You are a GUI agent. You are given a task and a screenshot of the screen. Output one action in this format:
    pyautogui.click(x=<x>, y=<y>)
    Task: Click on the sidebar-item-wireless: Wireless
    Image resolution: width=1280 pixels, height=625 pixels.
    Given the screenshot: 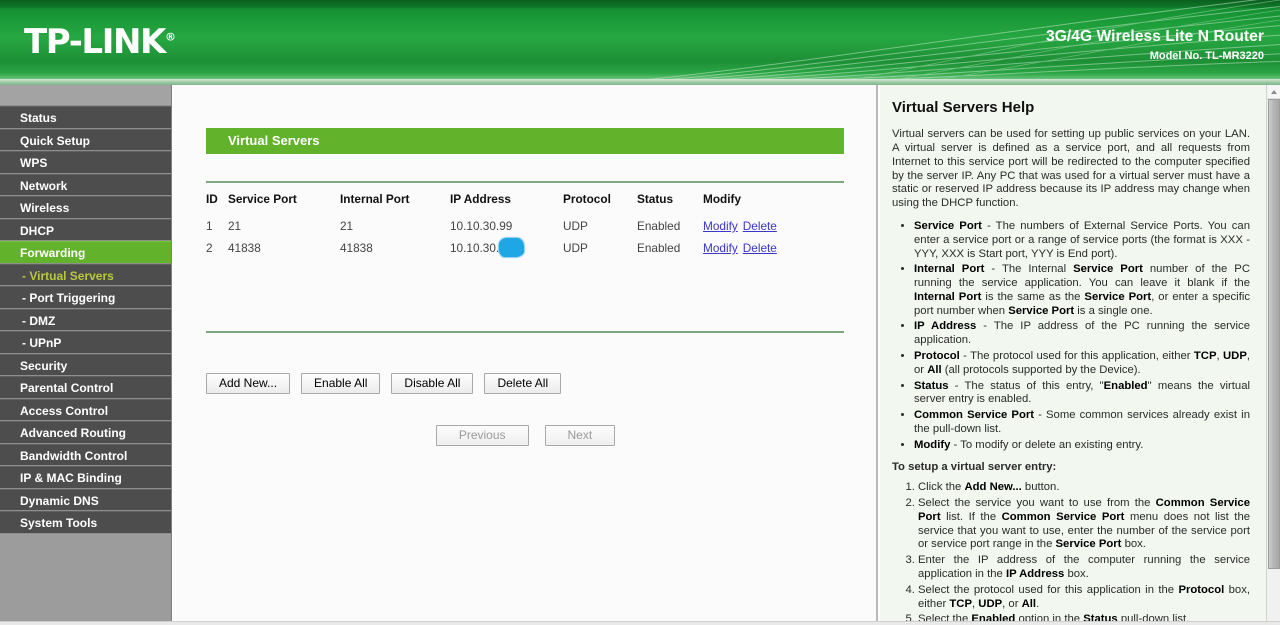 What is the action you would take?
    pyautogui.click(x=85, y=207)
    